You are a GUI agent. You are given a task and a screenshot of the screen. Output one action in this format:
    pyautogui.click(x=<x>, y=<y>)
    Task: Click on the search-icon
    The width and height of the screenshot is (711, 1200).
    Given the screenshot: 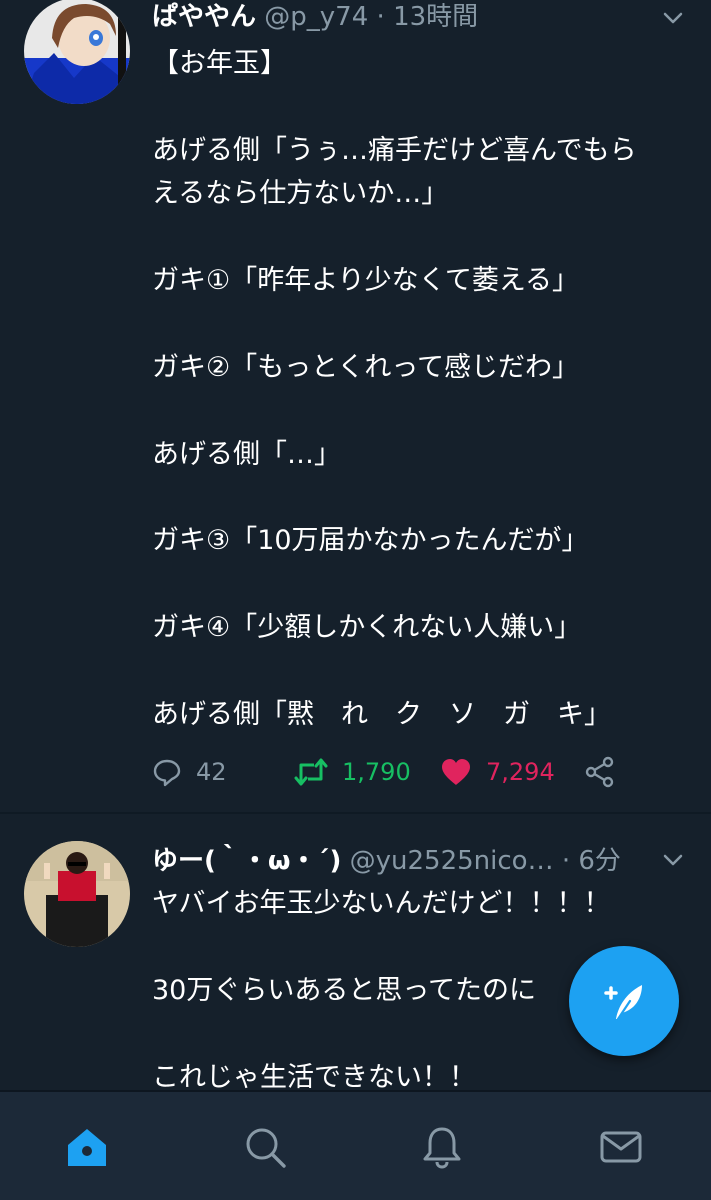 What is the action you would take?
    pyautogui.click(x=266, y=1148)
    